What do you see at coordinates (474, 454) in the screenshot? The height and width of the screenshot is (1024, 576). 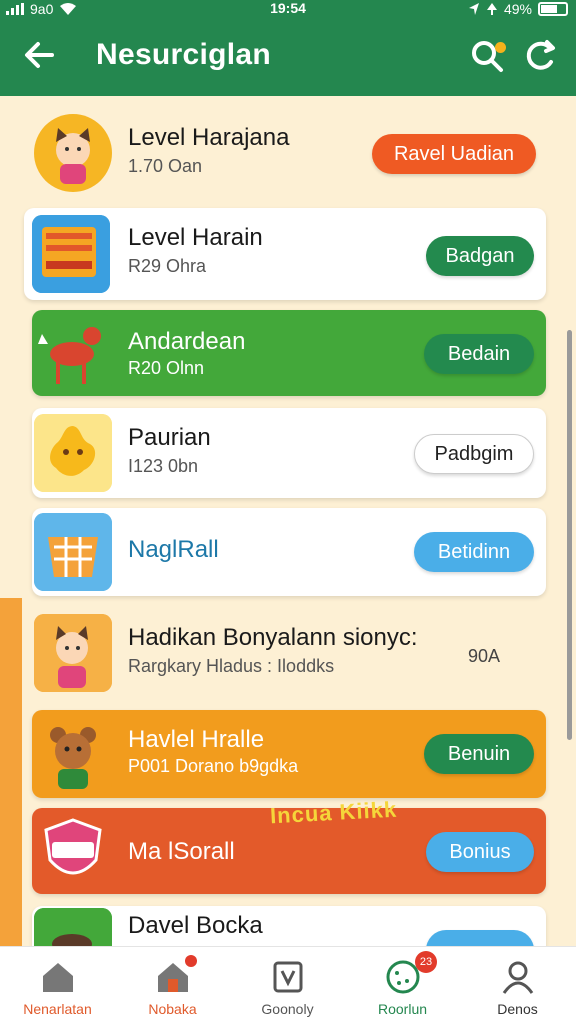 I see `item-action-button: Padbgim` at bounding box center [474, 454].